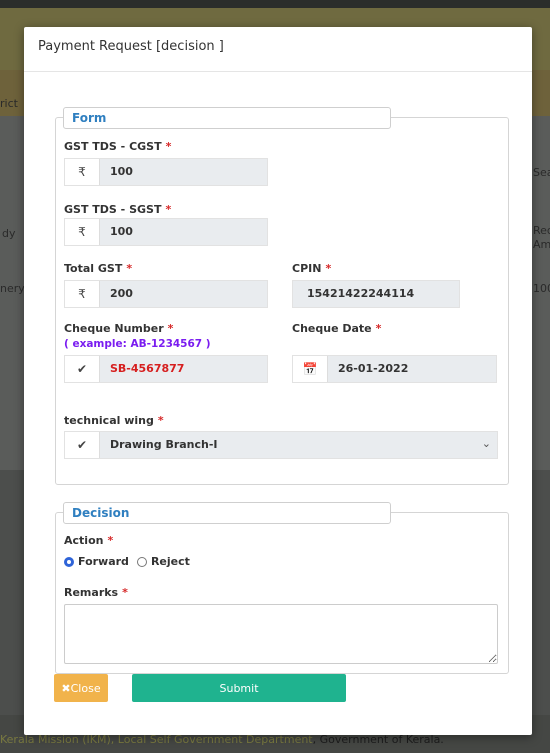 This screenshot has width=550, height=753. Describe the element at coordinates (12, 288) in the screenshot. I see `background-label: nery` at that location.